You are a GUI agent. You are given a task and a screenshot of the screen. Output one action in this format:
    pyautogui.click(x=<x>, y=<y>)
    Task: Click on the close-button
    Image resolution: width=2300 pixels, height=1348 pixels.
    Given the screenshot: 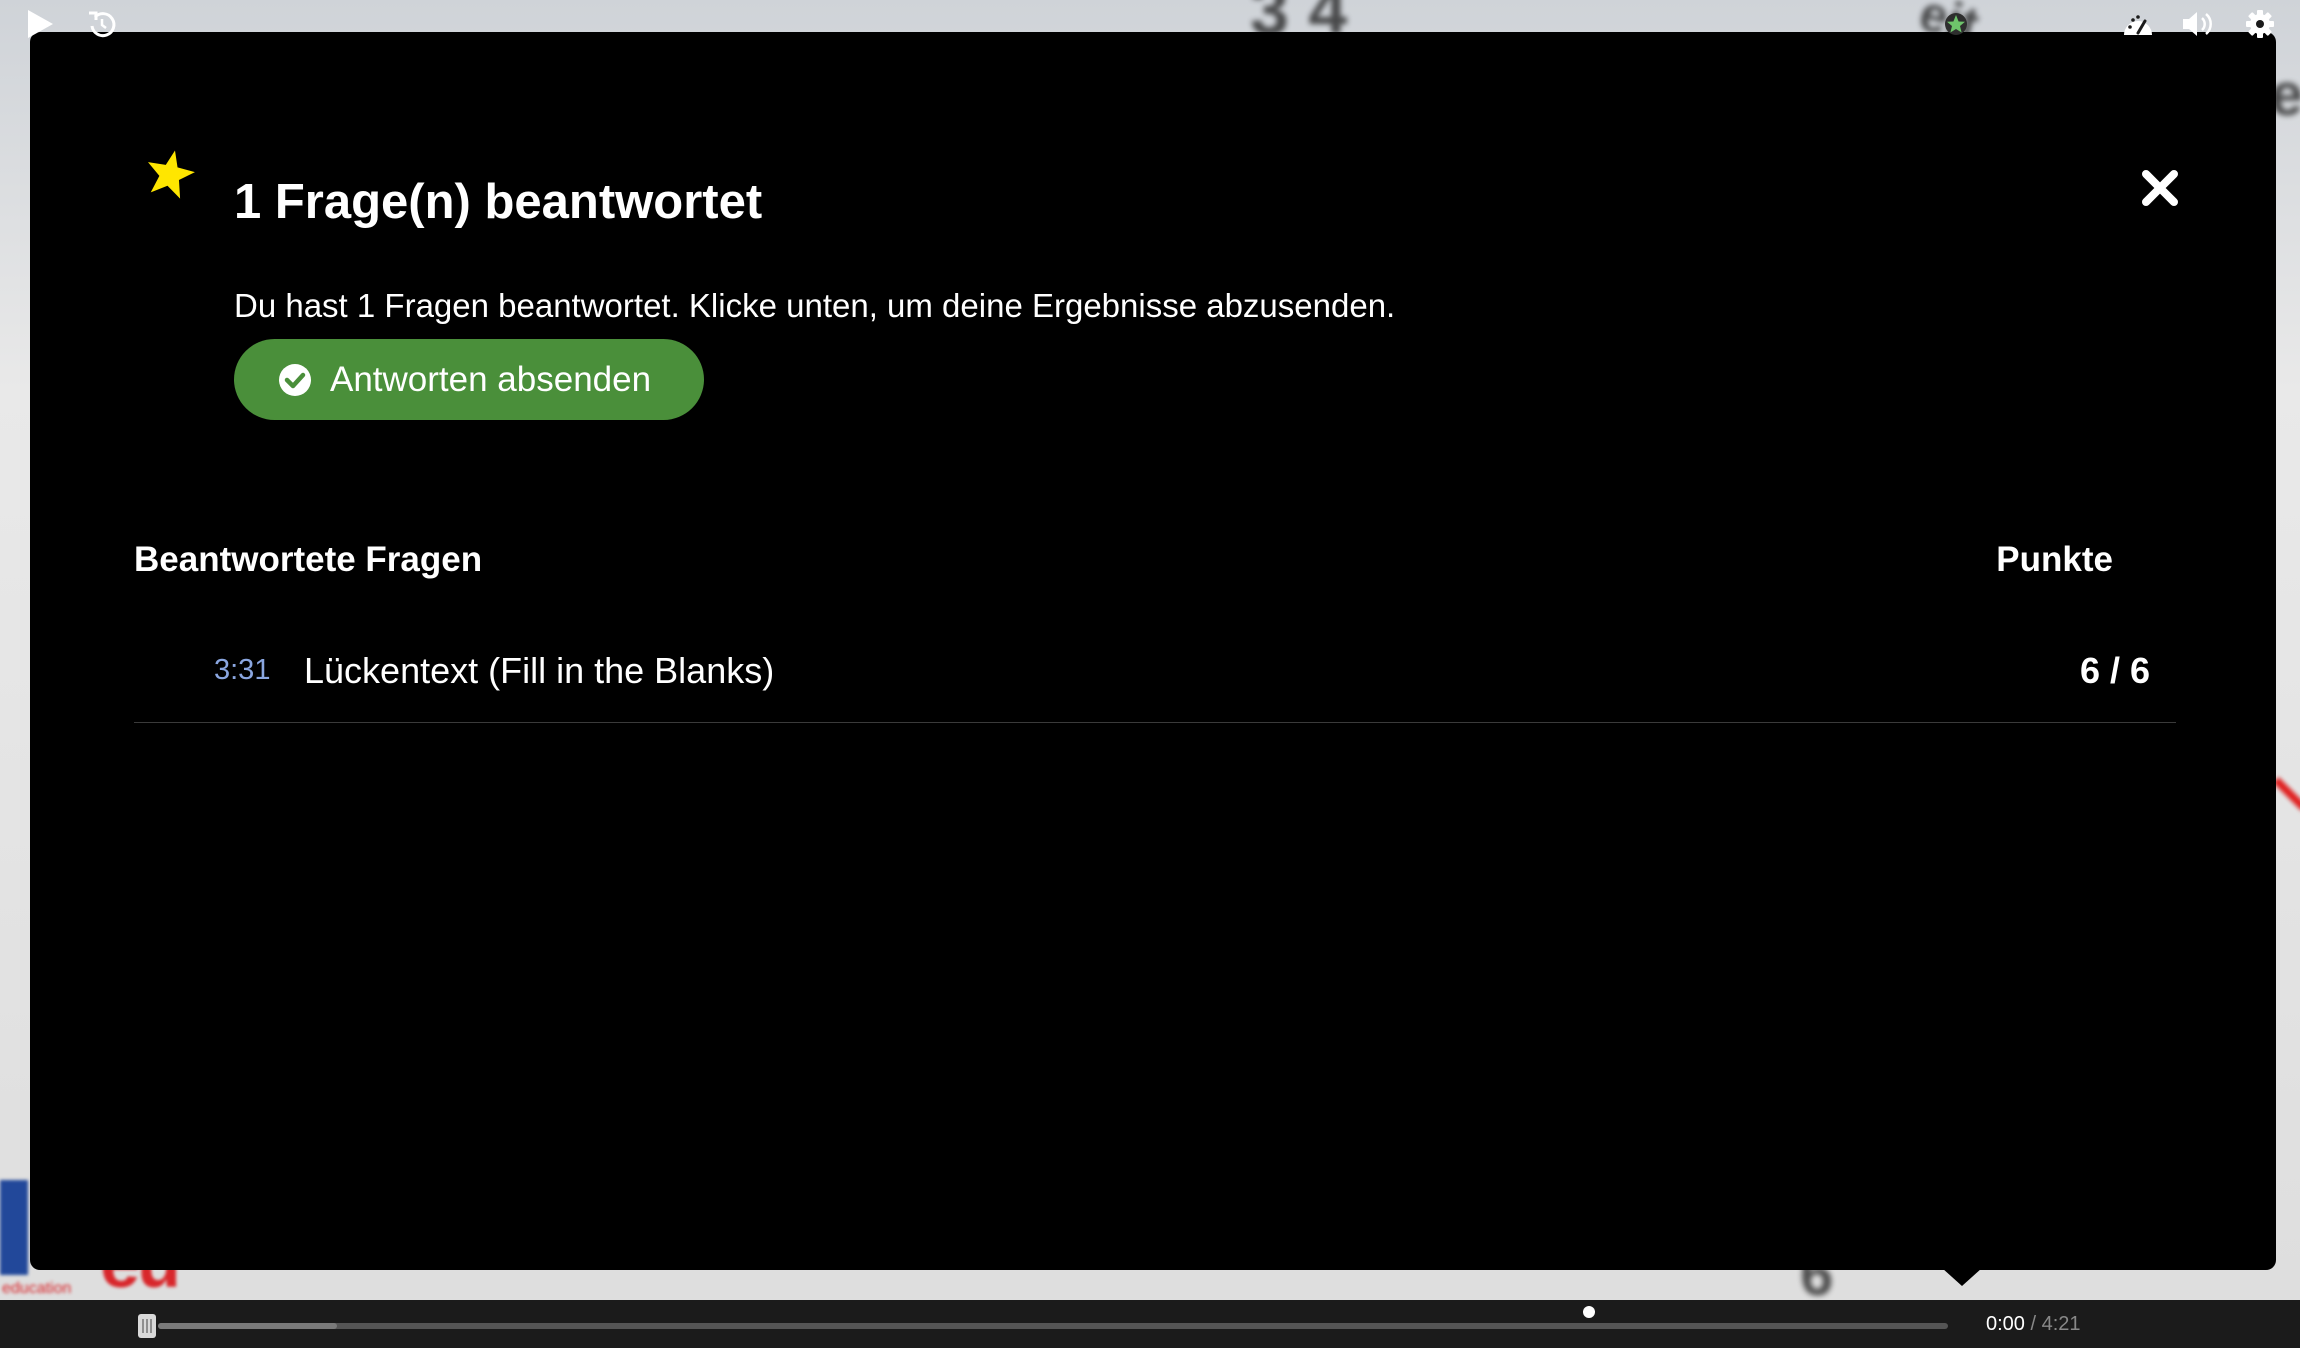 What is the action you would take?
    pyautogui.click(x=2160, y=188)
    